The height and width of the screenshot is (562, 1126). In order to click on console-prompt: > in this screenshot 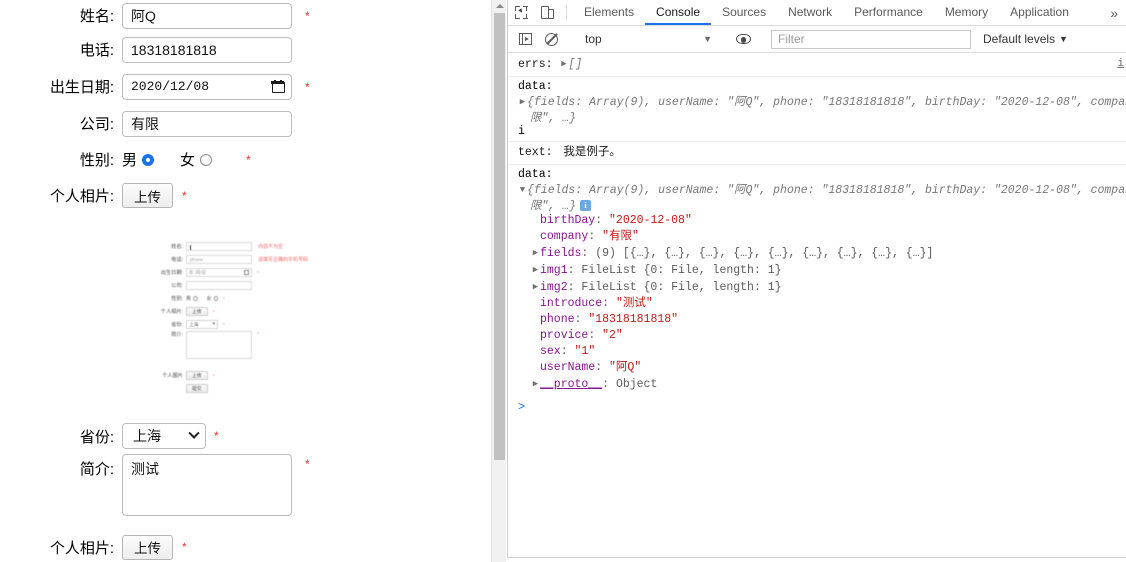, I will do `click(817, 405)`.